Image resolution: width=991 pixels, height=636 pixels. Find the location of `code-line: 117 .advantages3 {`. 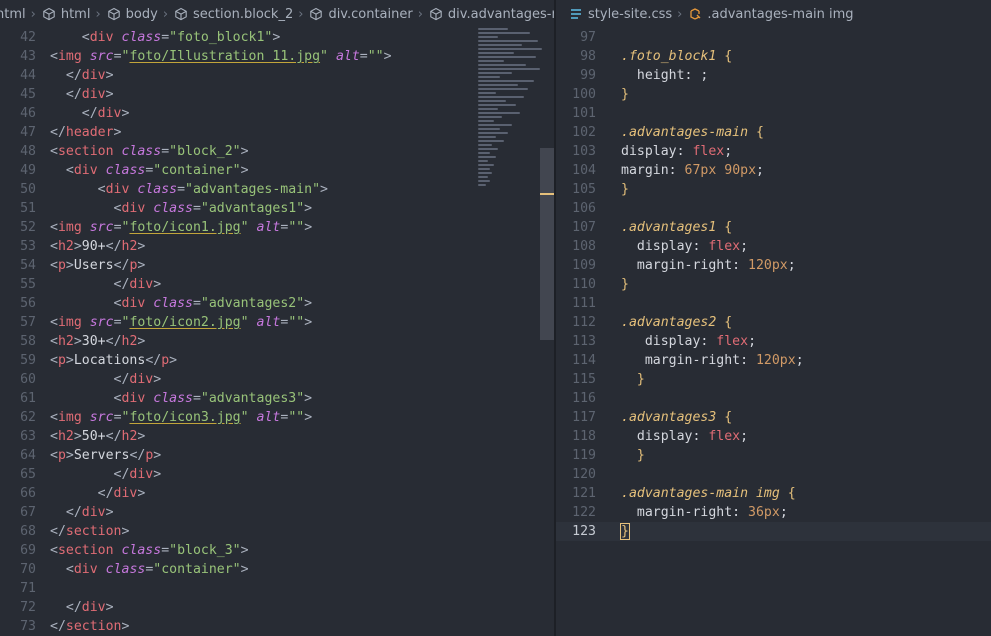

code-line: 117 .advantages3 { is located at coordinates (773, 417).